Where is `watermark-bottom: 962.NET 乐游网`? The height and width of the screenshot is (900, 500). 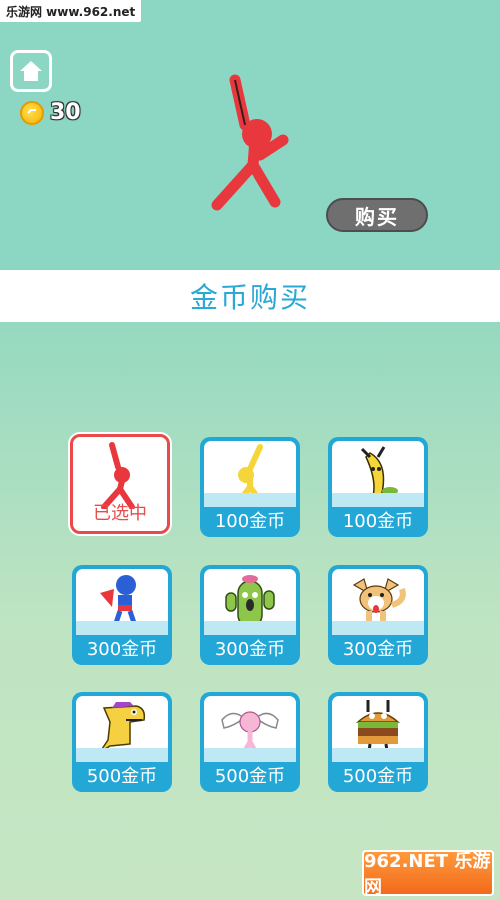
watermark-bottom: 962.NET 乐游网 is located at coordinates (428, 874).